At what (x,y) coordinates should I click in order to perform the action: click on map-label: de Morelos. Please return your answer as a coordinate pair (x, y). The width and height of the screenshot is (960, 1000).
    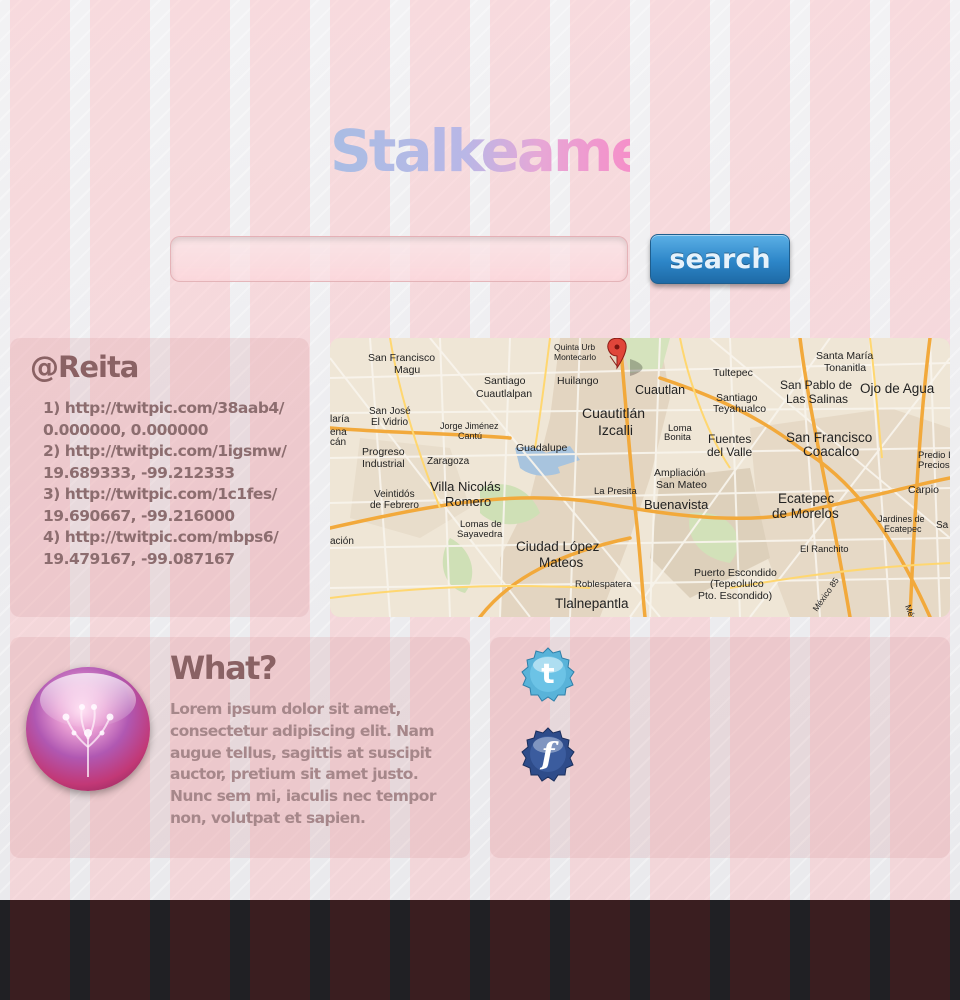
    Looking at the image, I should click on (805, 513).